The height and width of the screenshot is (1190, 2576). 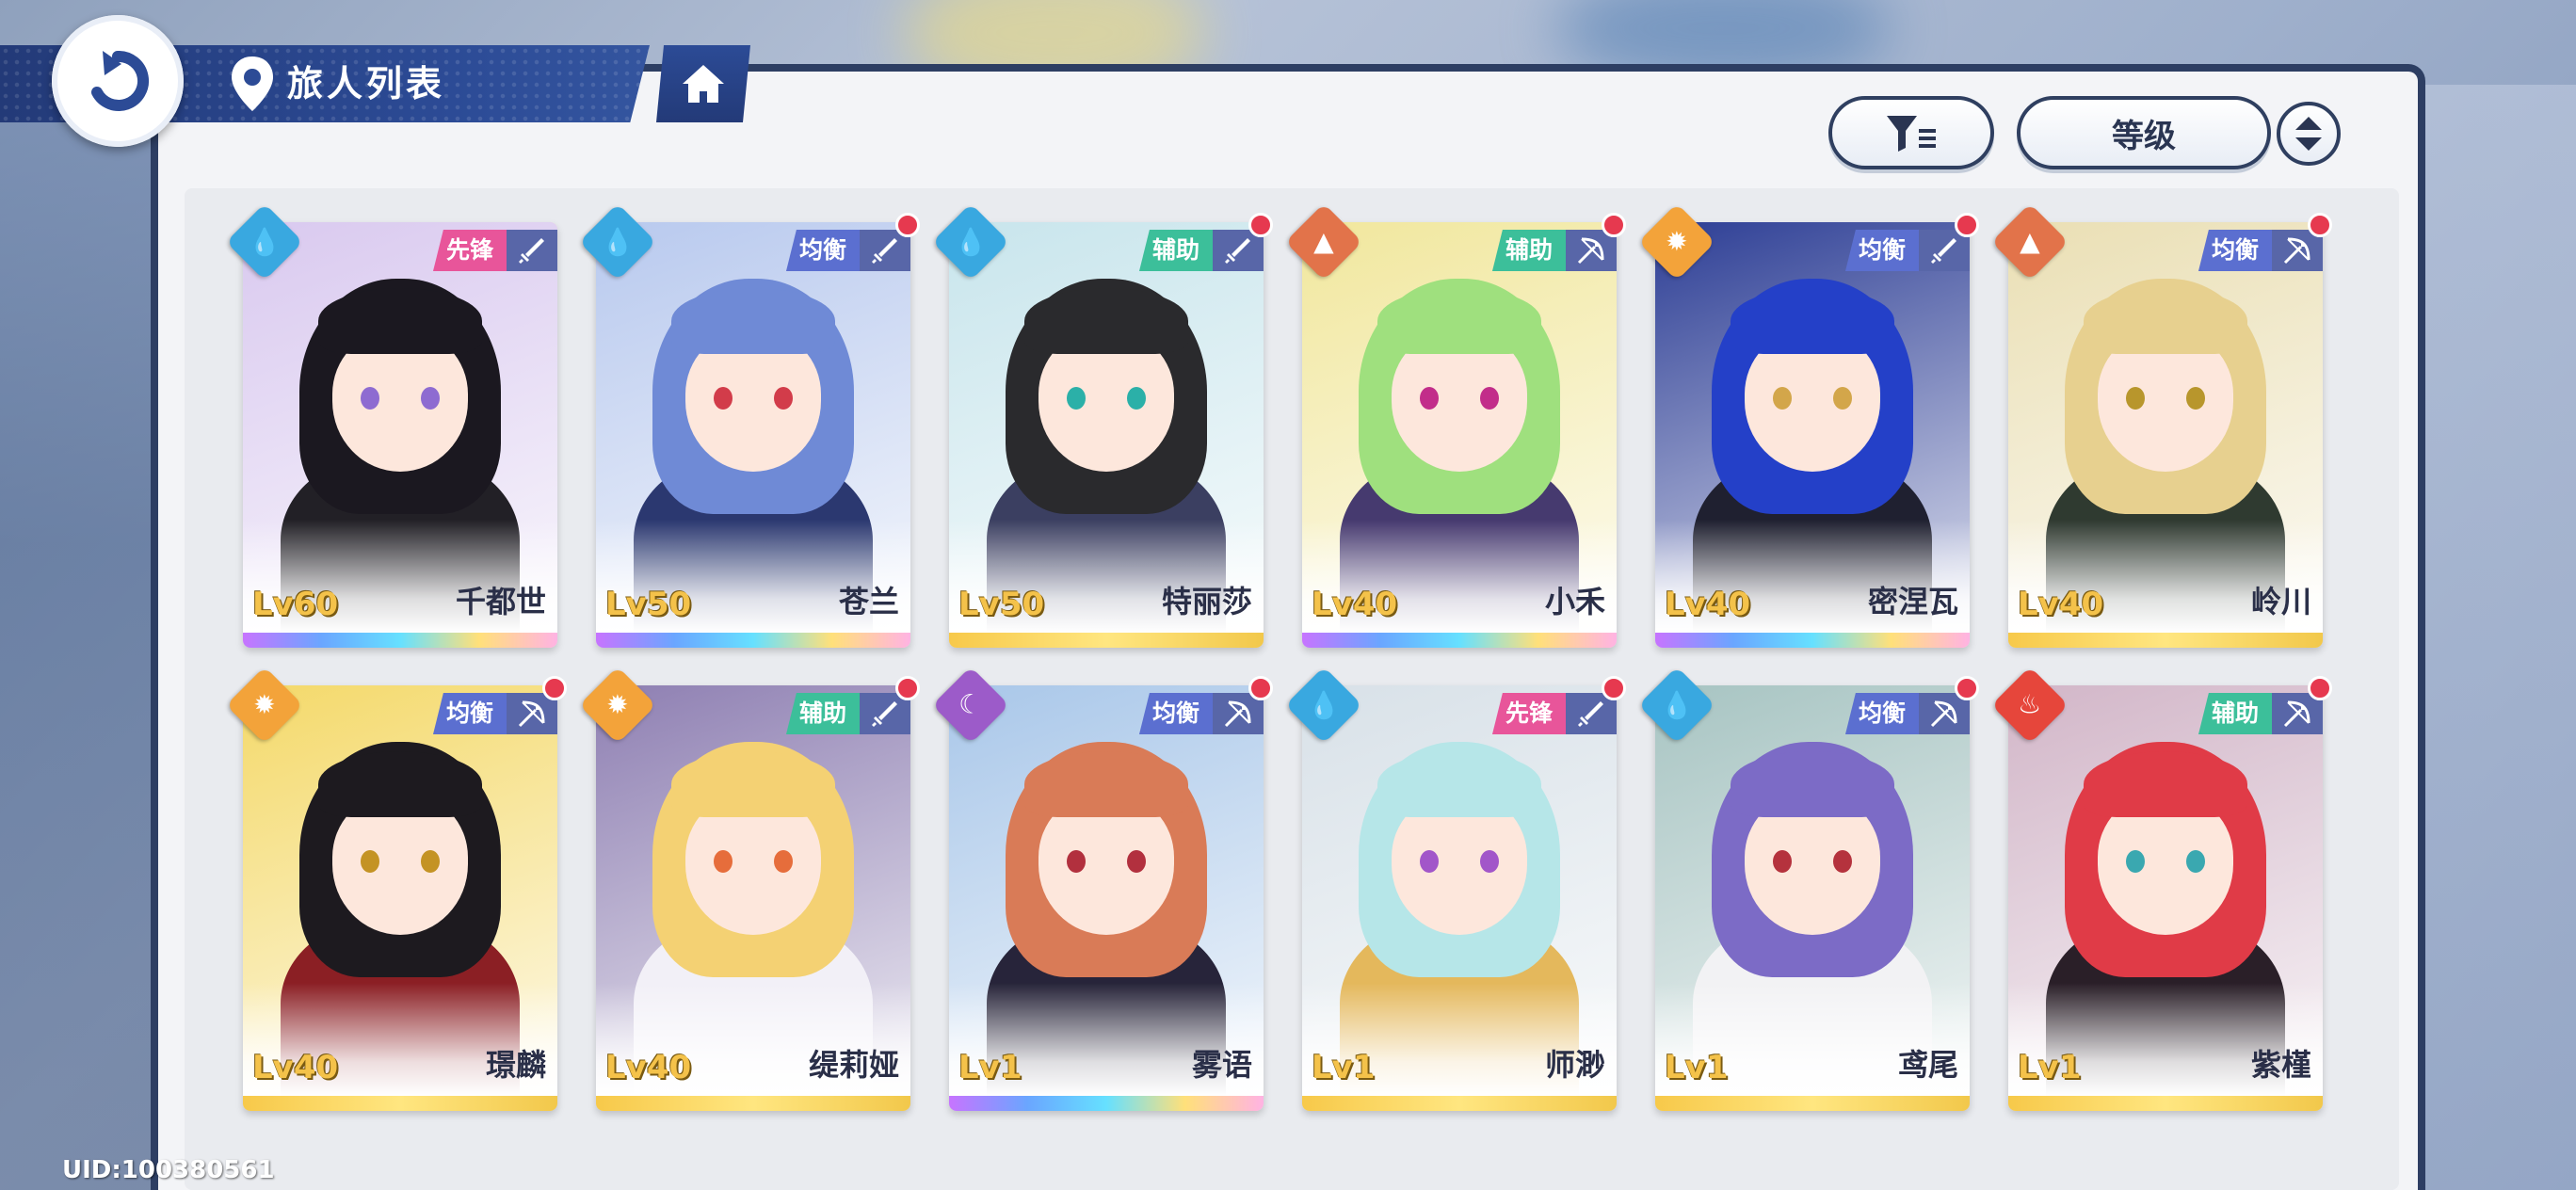 What do you see at coordinates (2496, 637) in the screenshot?
I see `background-right-scenery` at bounding box center [2496, 637].